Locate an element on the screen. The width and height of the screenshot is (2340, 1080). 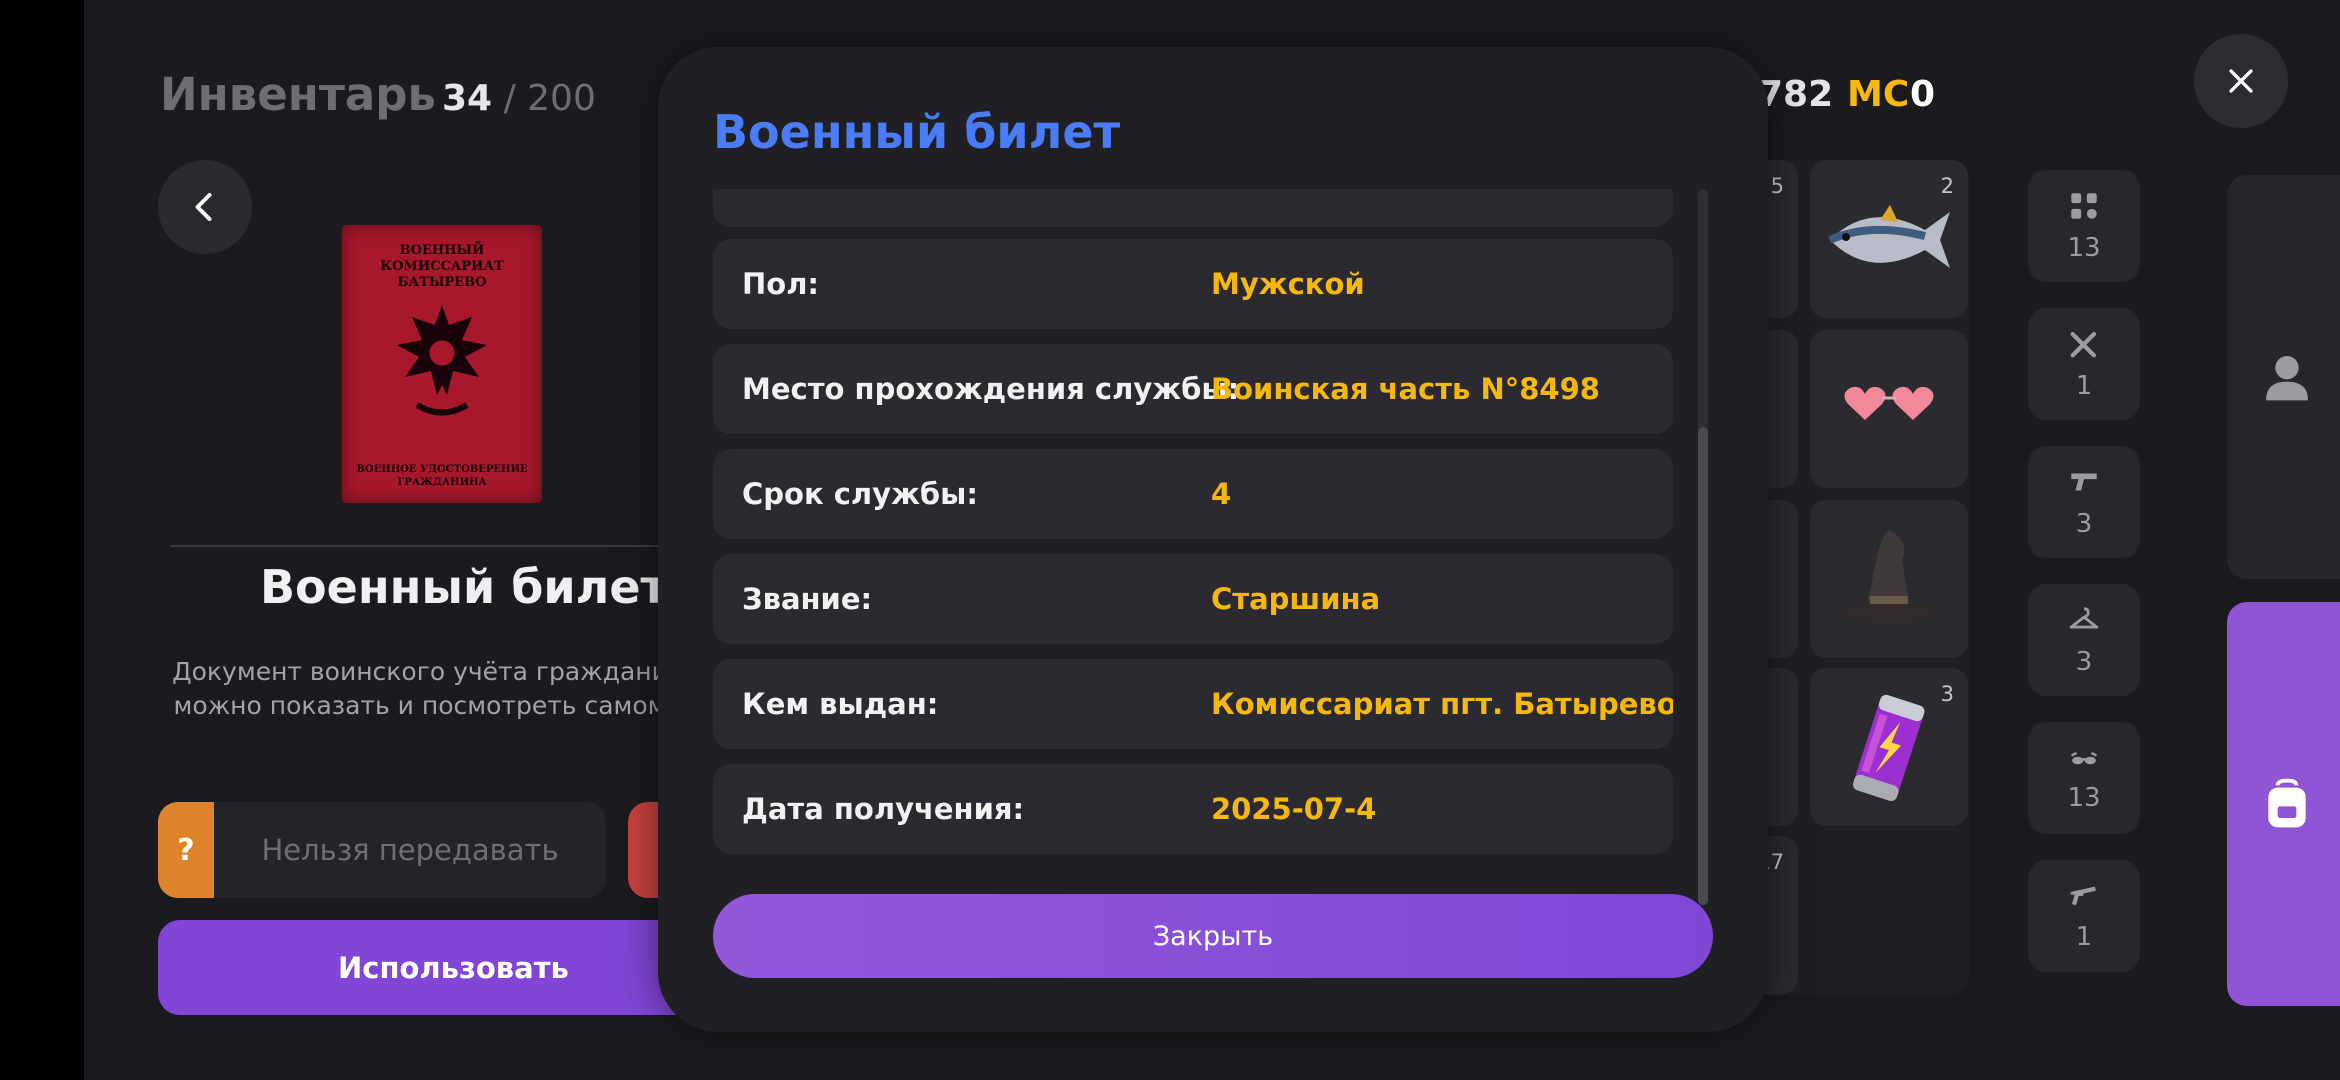
eagle-emblem-icon is located at coordinates (442, 360).